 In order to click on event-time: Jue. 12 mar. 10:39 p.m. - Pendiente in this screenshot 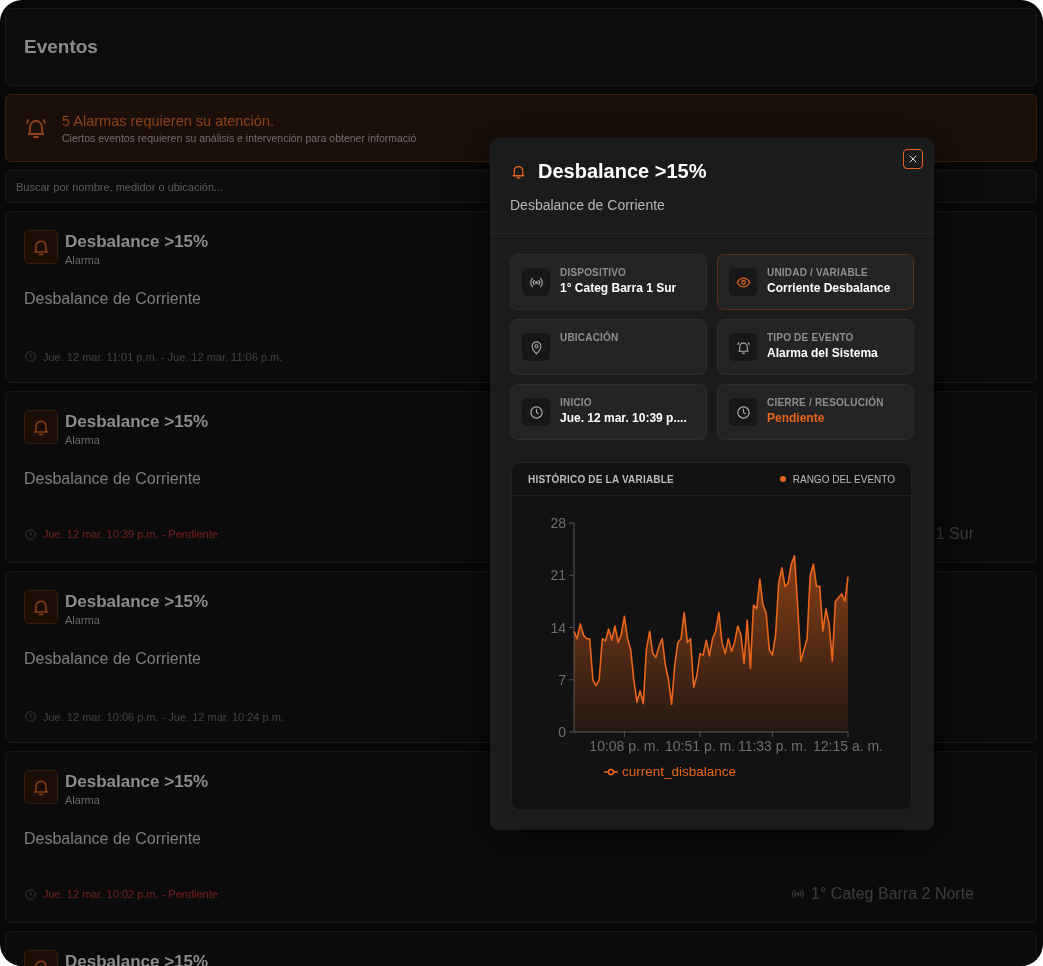, I will do `click(130, 534)`.